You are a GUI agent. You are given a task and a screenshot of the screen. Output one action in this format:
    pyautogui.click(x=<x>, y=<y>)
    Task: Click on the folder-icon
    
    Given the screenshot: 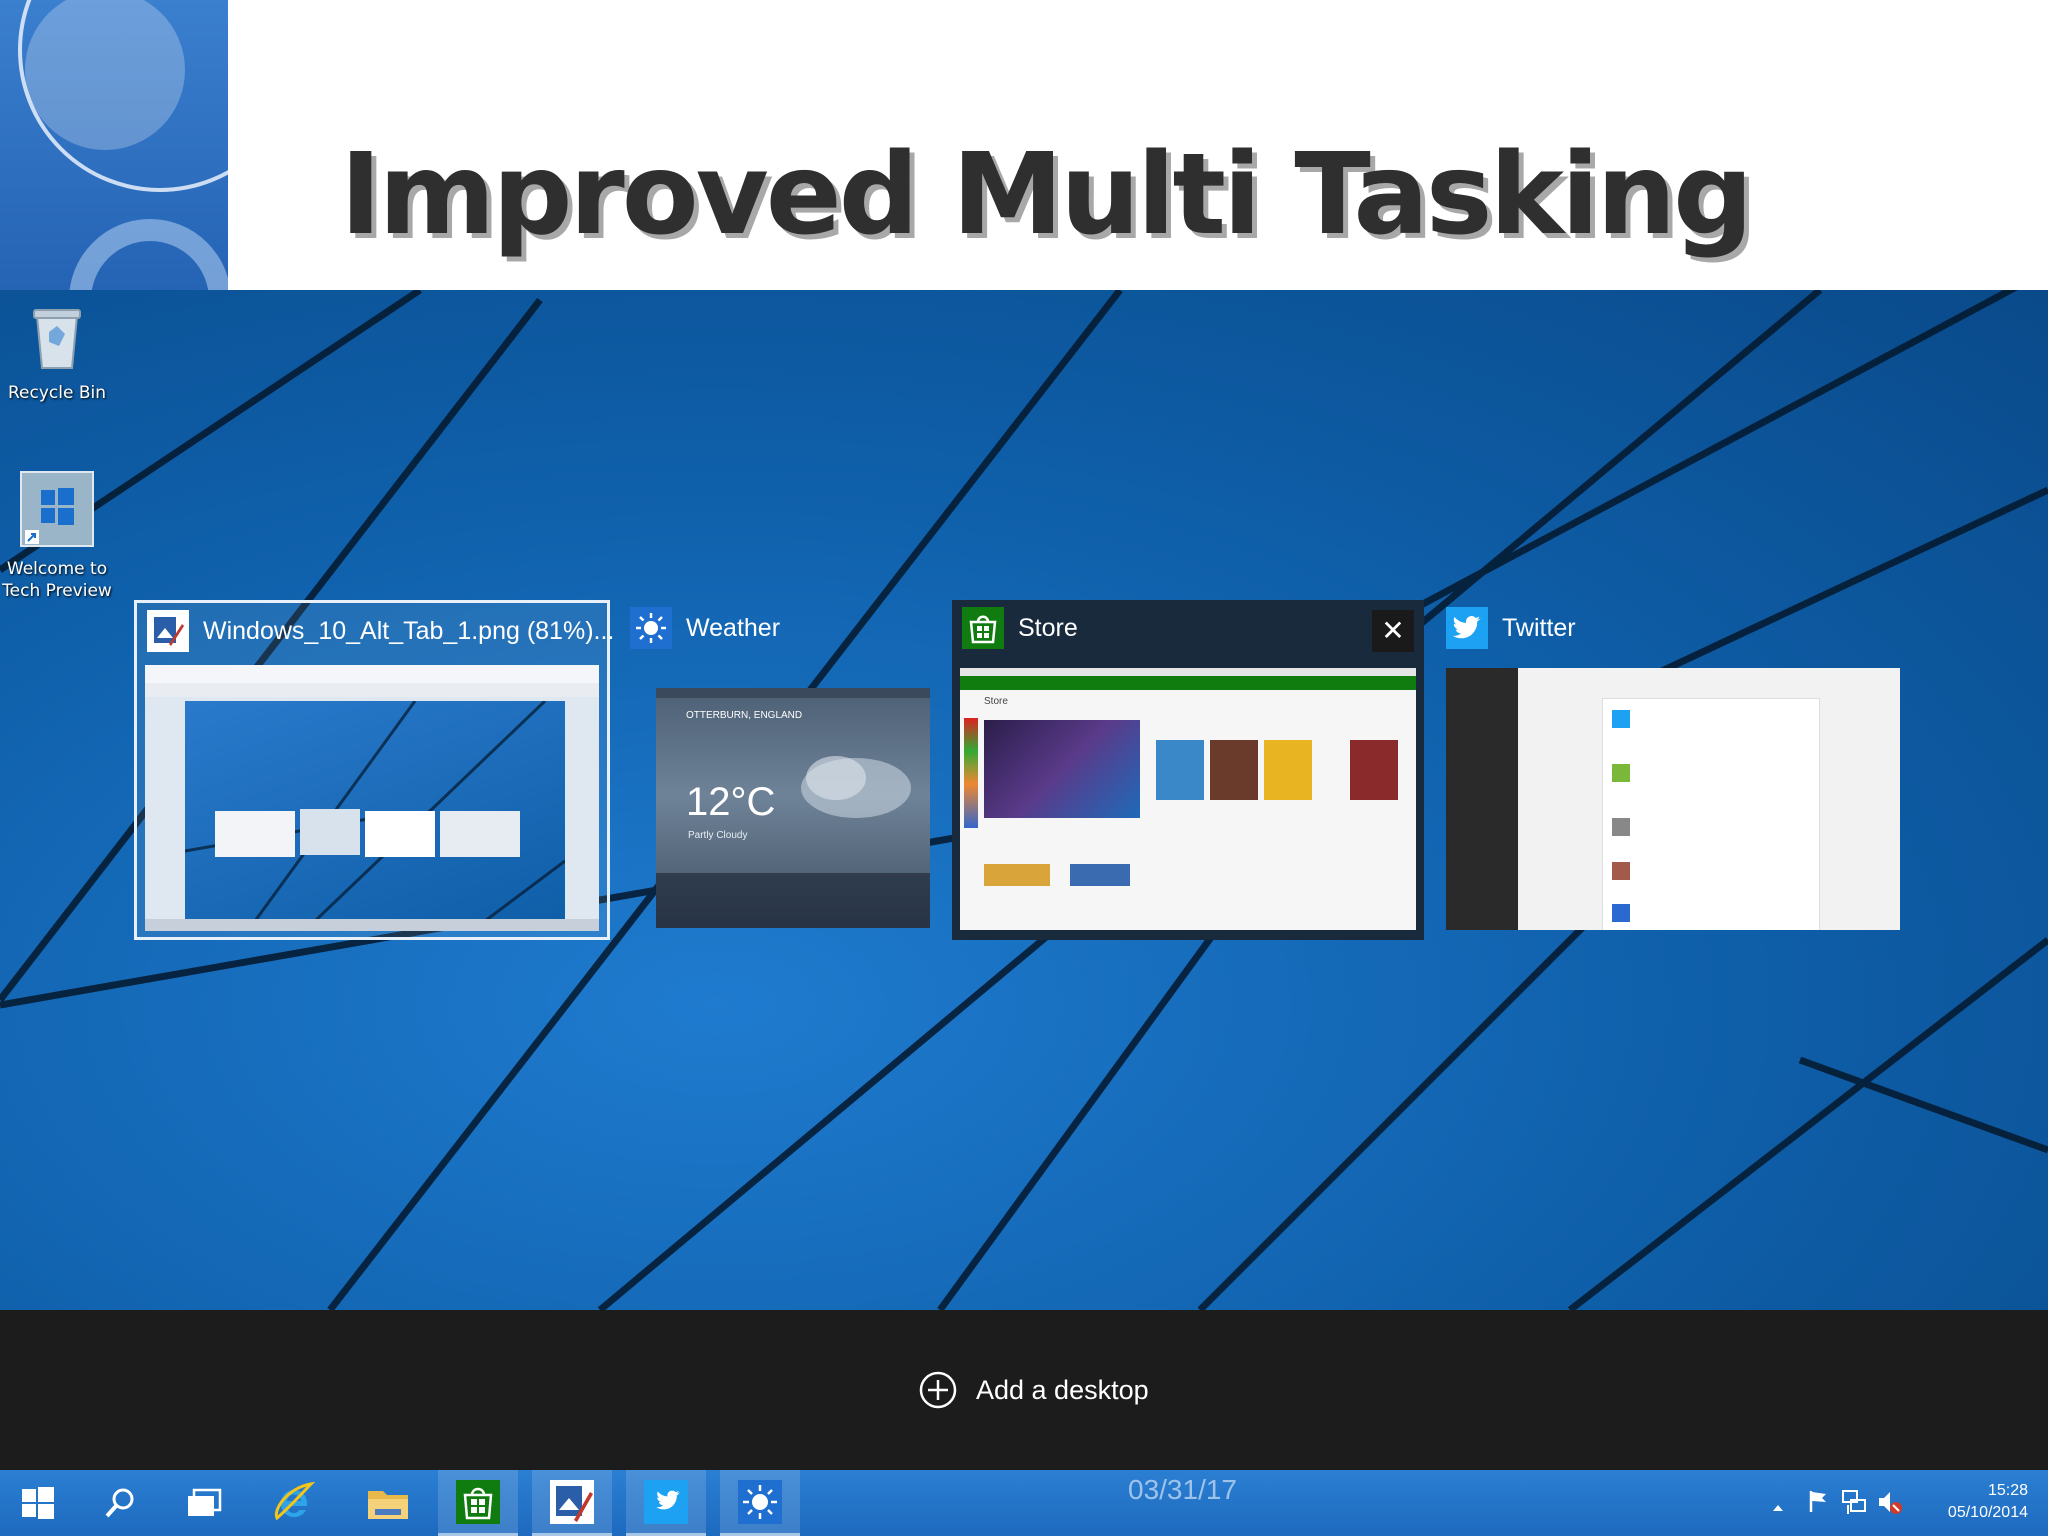 What is the action you would take?
    pyautogui.click(x=388, y=1505)
    